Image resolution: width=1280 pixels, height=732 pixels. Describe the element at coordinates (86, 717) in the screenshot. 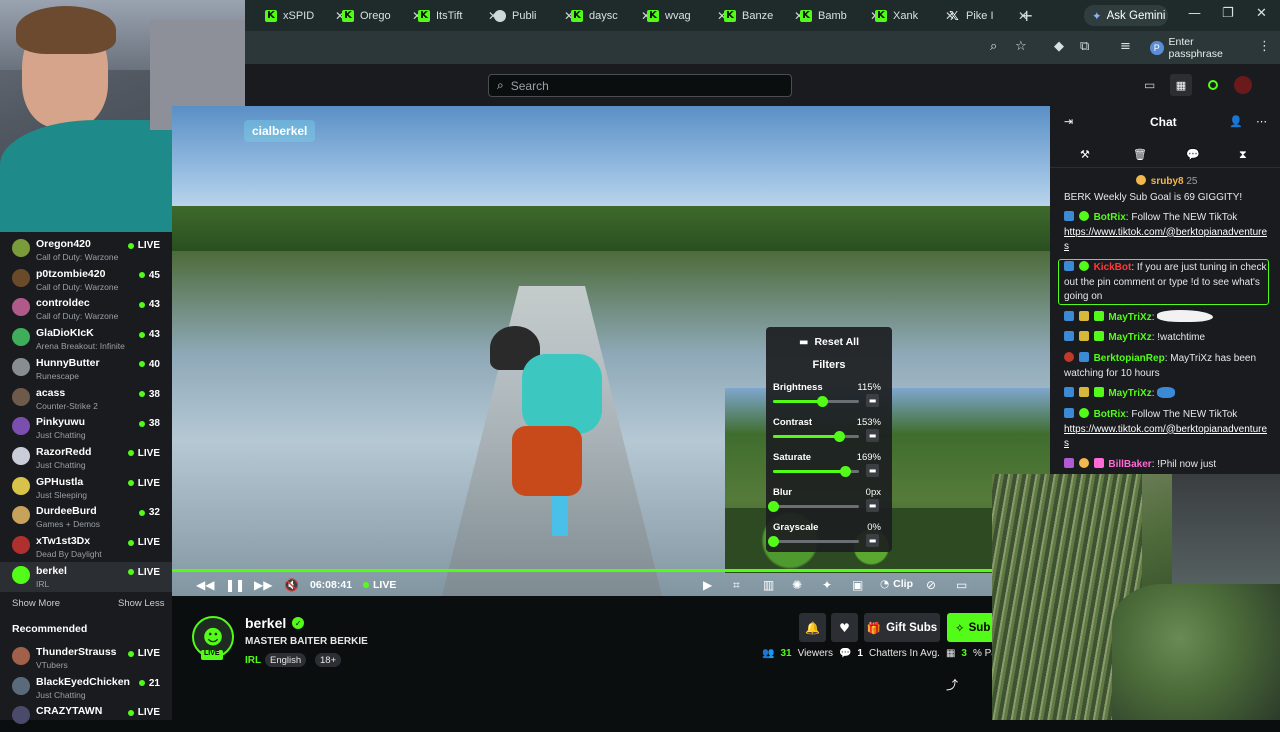

I see `sidebar-channel-item: CRAZYTAWN LIVE` at that location.